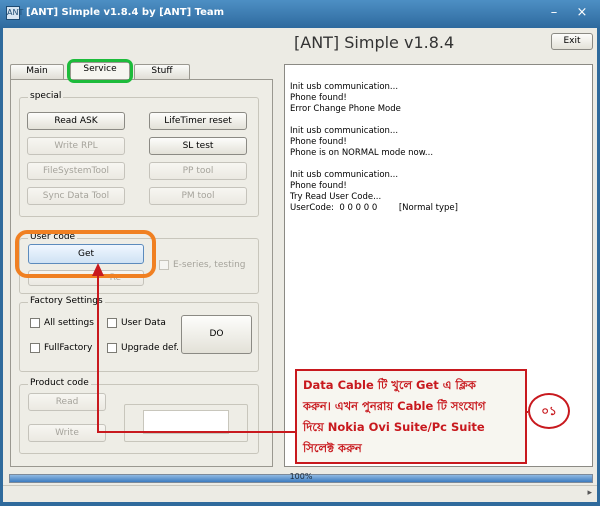 The height and width of the screenshot is (506, 600). Describe the element at coordinates (389, 385) in the screenshot. I see `callout-line: Data Cable টি খুলে Get এ ক্লিক` at that location.